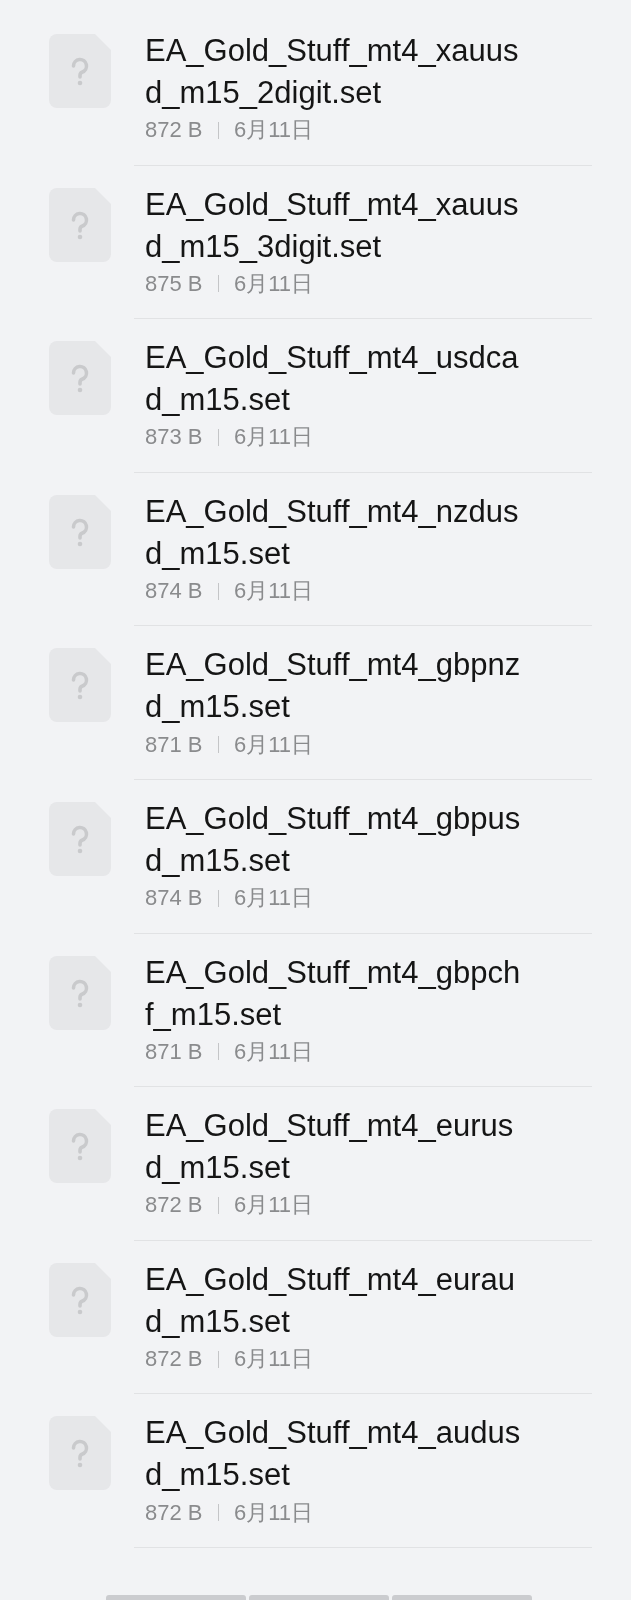  What do you see at coordinates (174, 437) in the screenshot?
I see `file-size: 873 B` at bounding box center [174, 437].